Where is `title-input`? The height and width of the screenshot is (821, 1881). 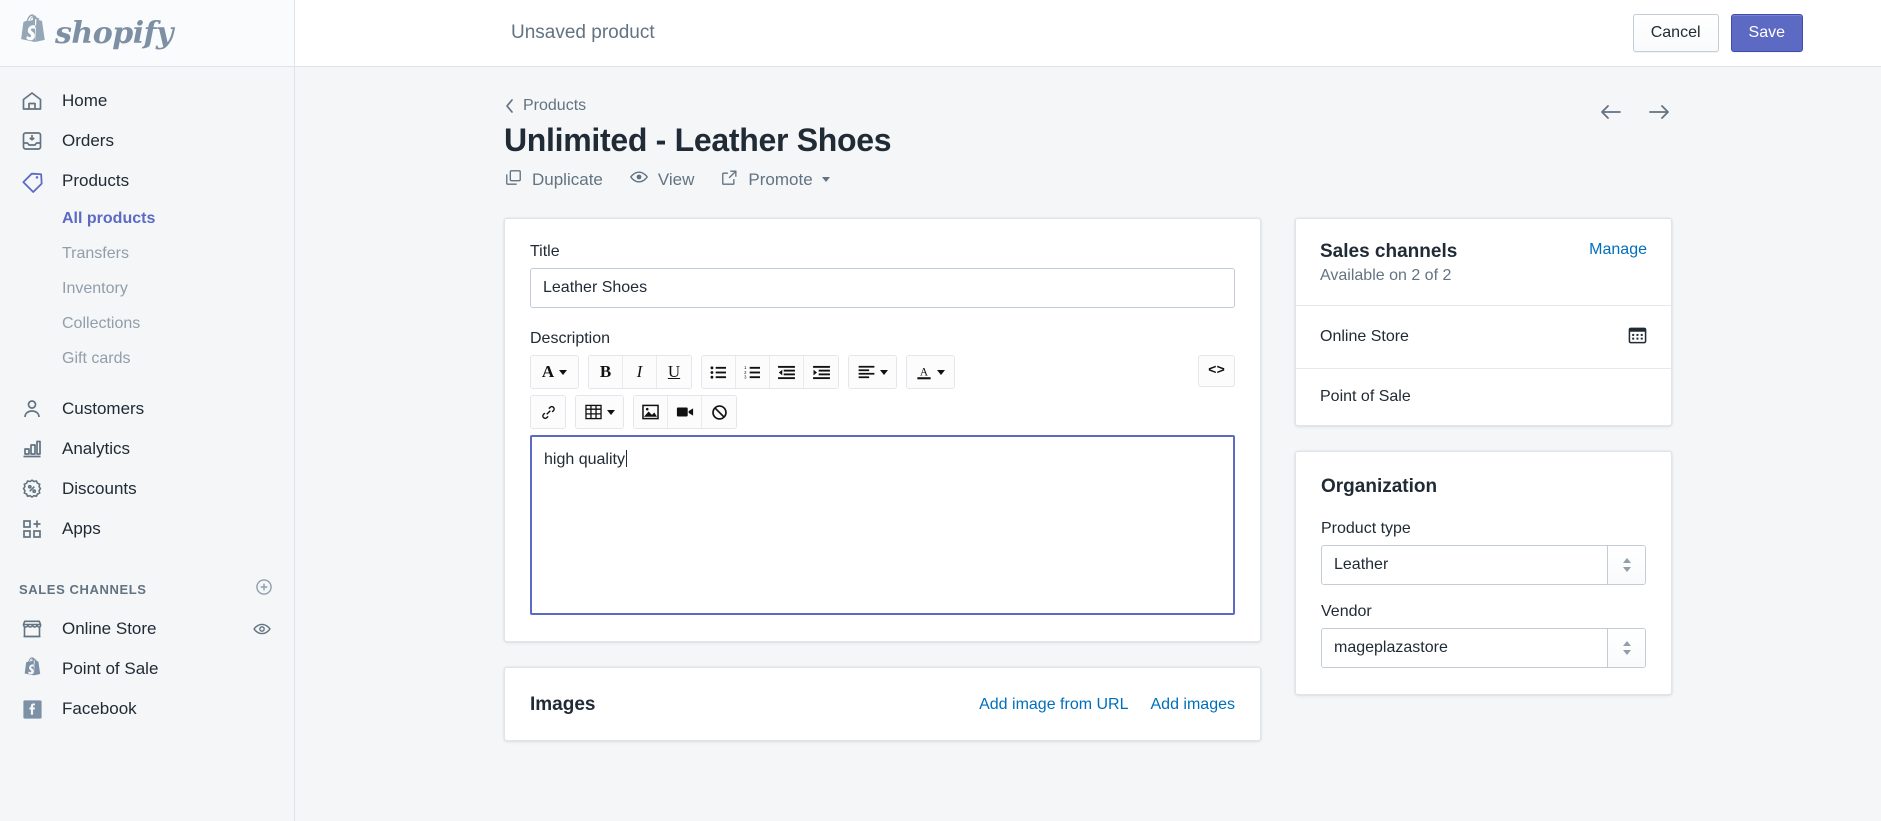
title-input is located at coordinates (882, 288).